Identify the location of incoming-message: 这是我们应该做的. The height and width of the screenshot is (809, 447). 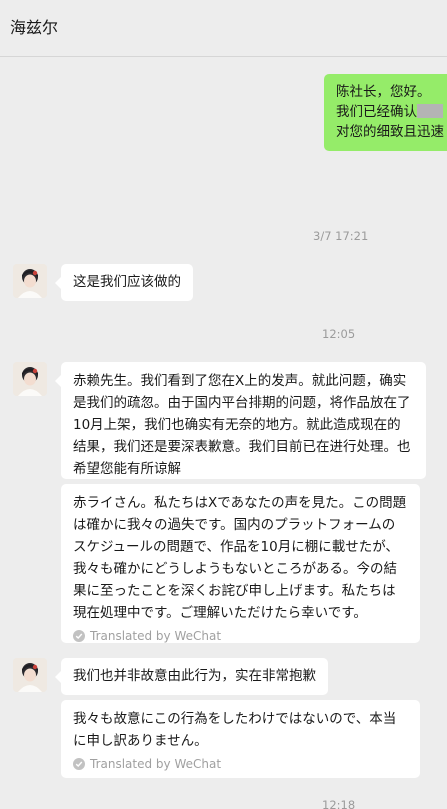
(124, 282).